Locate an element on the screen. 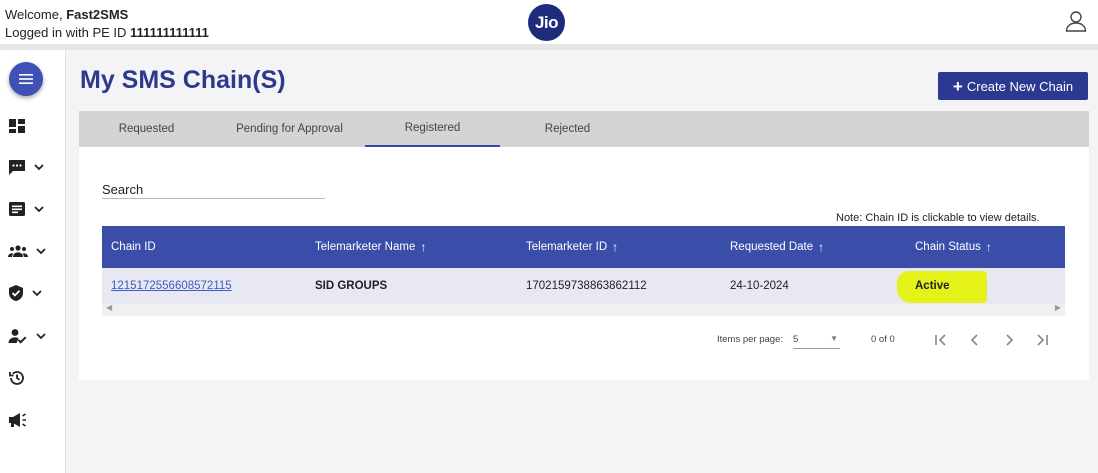 Image resolution: width=1098 pixels, height=473 pixels. jio-logo: Jio is located at coordinates (546, 22).